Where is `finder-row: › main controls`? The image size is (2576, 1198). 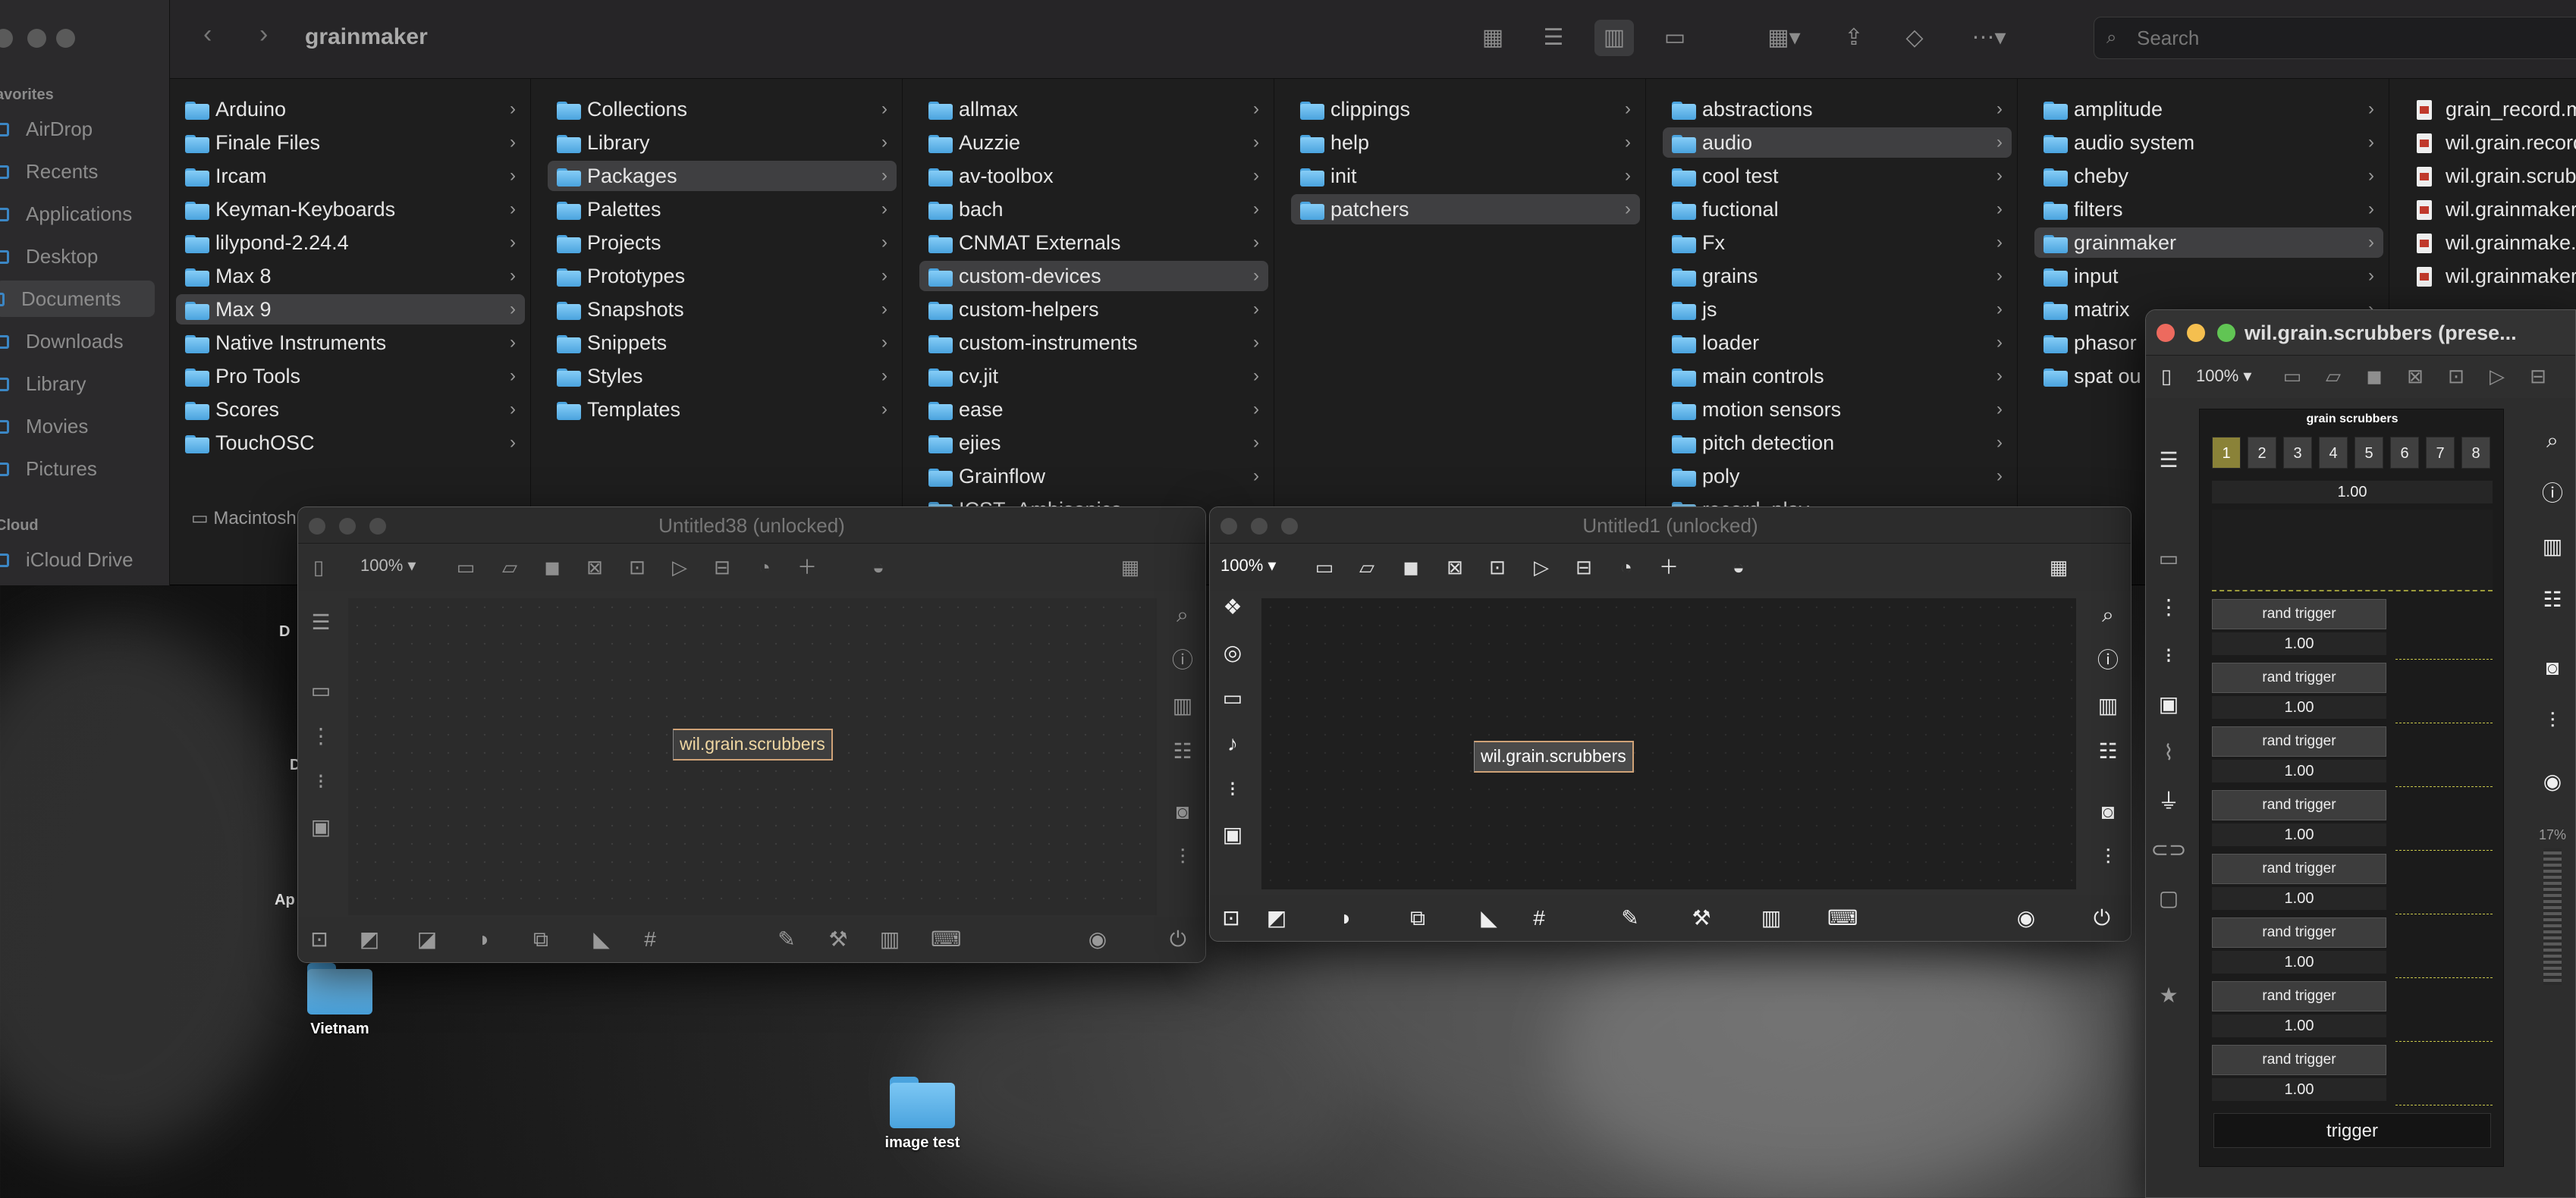 finder-row: › main controls is located at coordinates (1837, 376).